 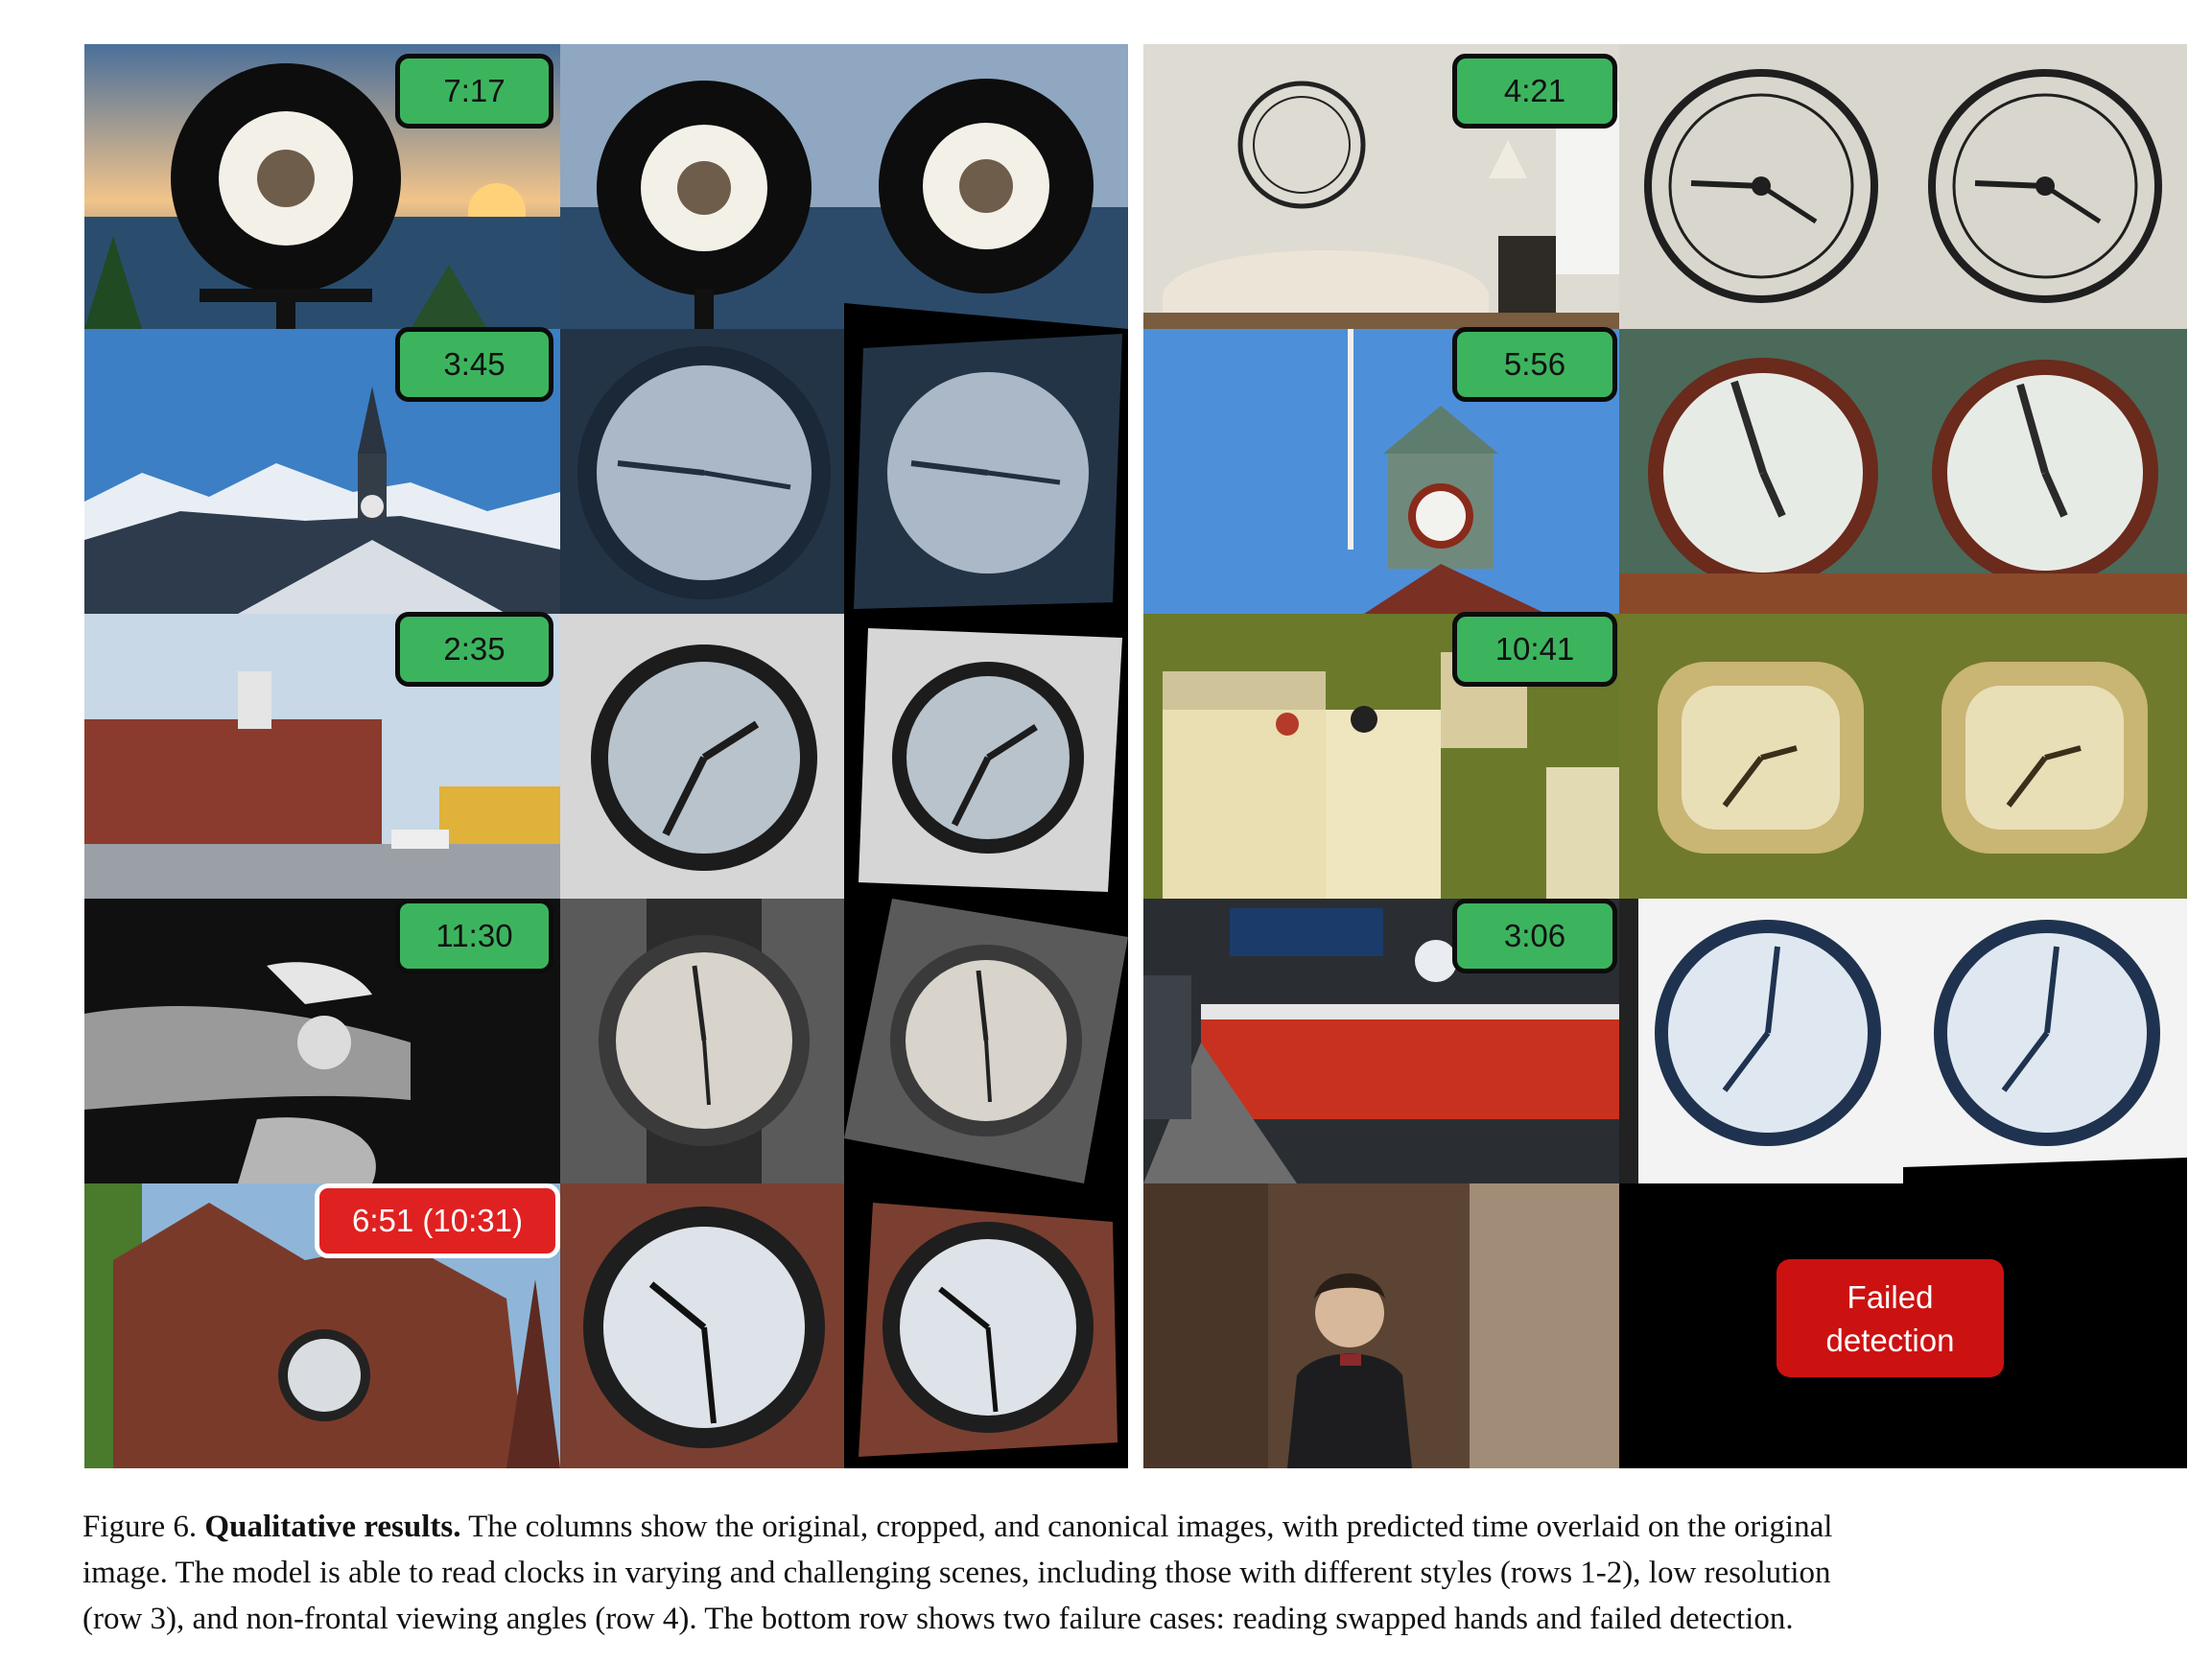 I want to click on row5-left-canonical-image, so click(x=986, y=1325).